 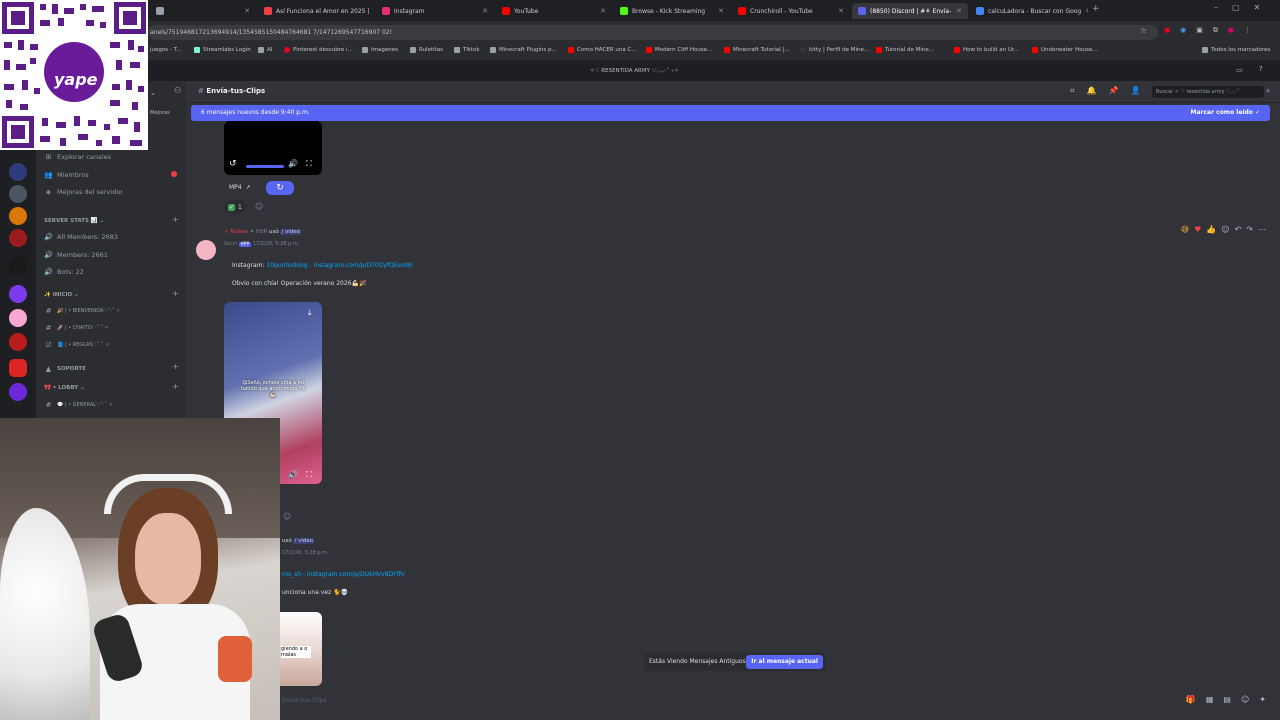 I want to click on video-player: giendo a o malas, so click(x=301, y=649).